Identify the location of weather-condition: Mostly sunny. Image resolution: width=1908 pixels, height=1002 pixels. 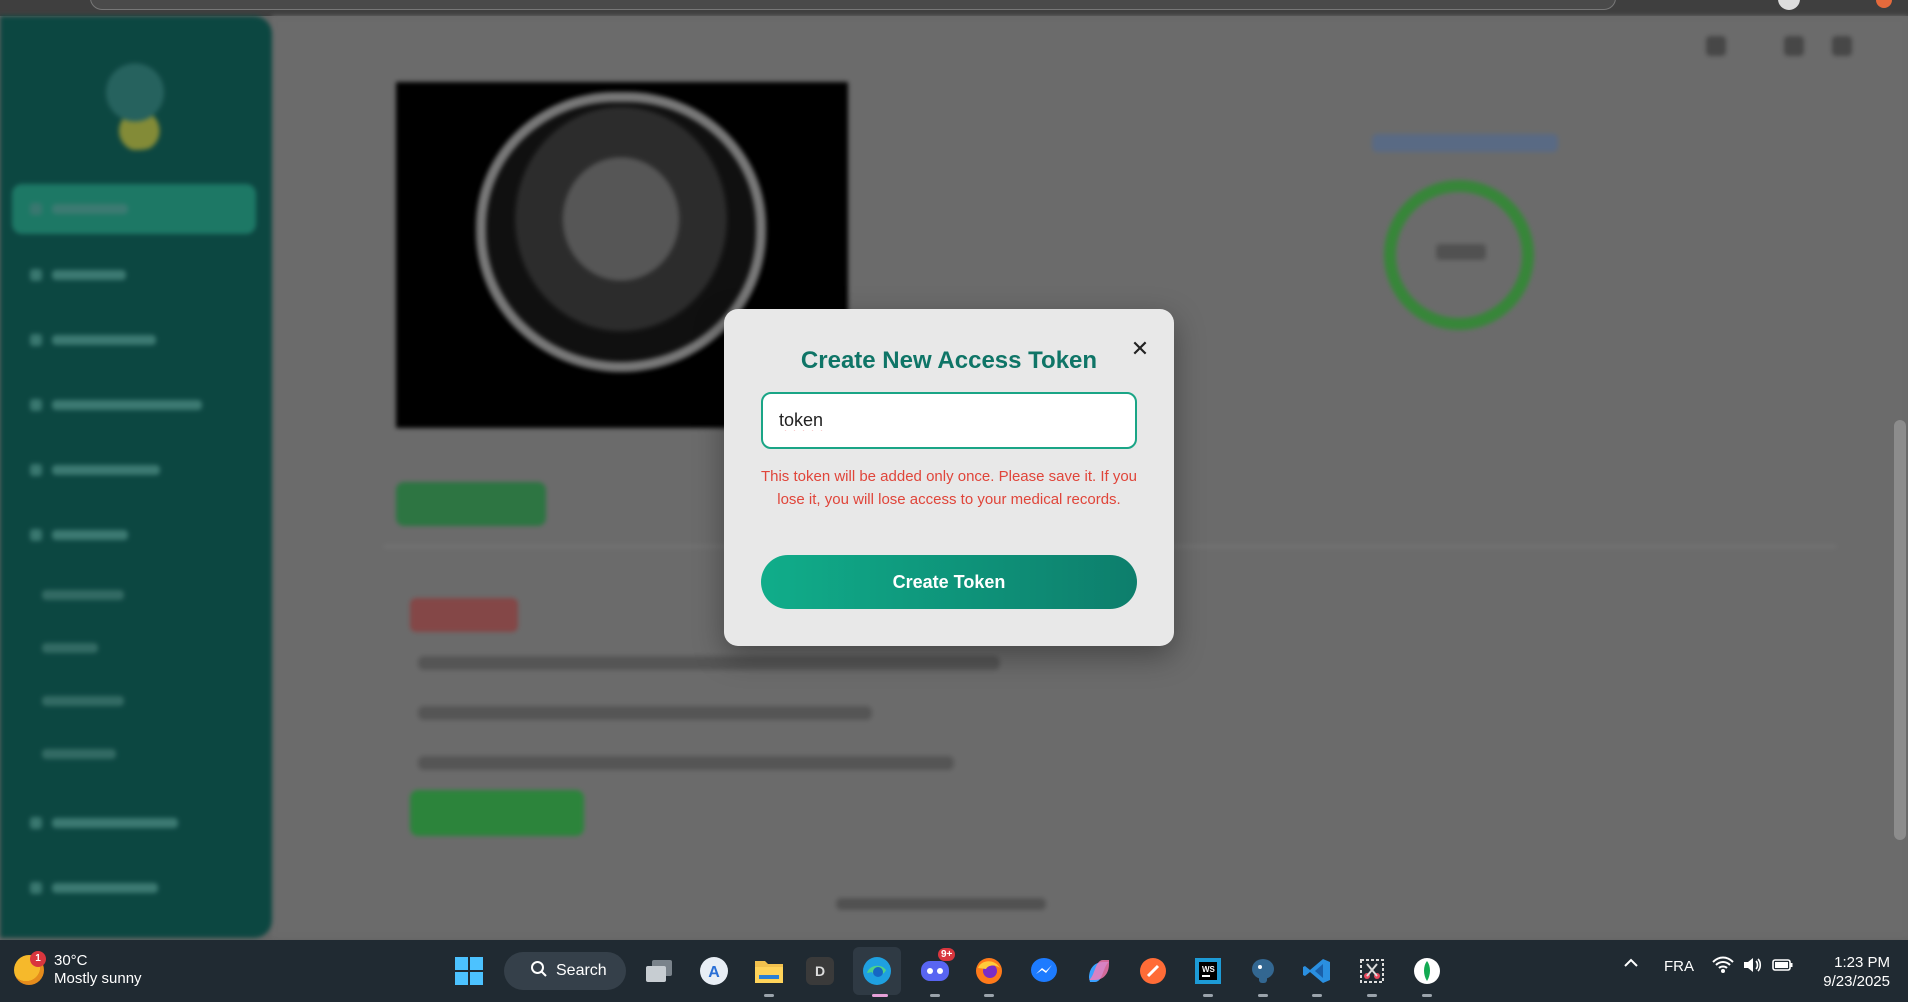
(98, 978).